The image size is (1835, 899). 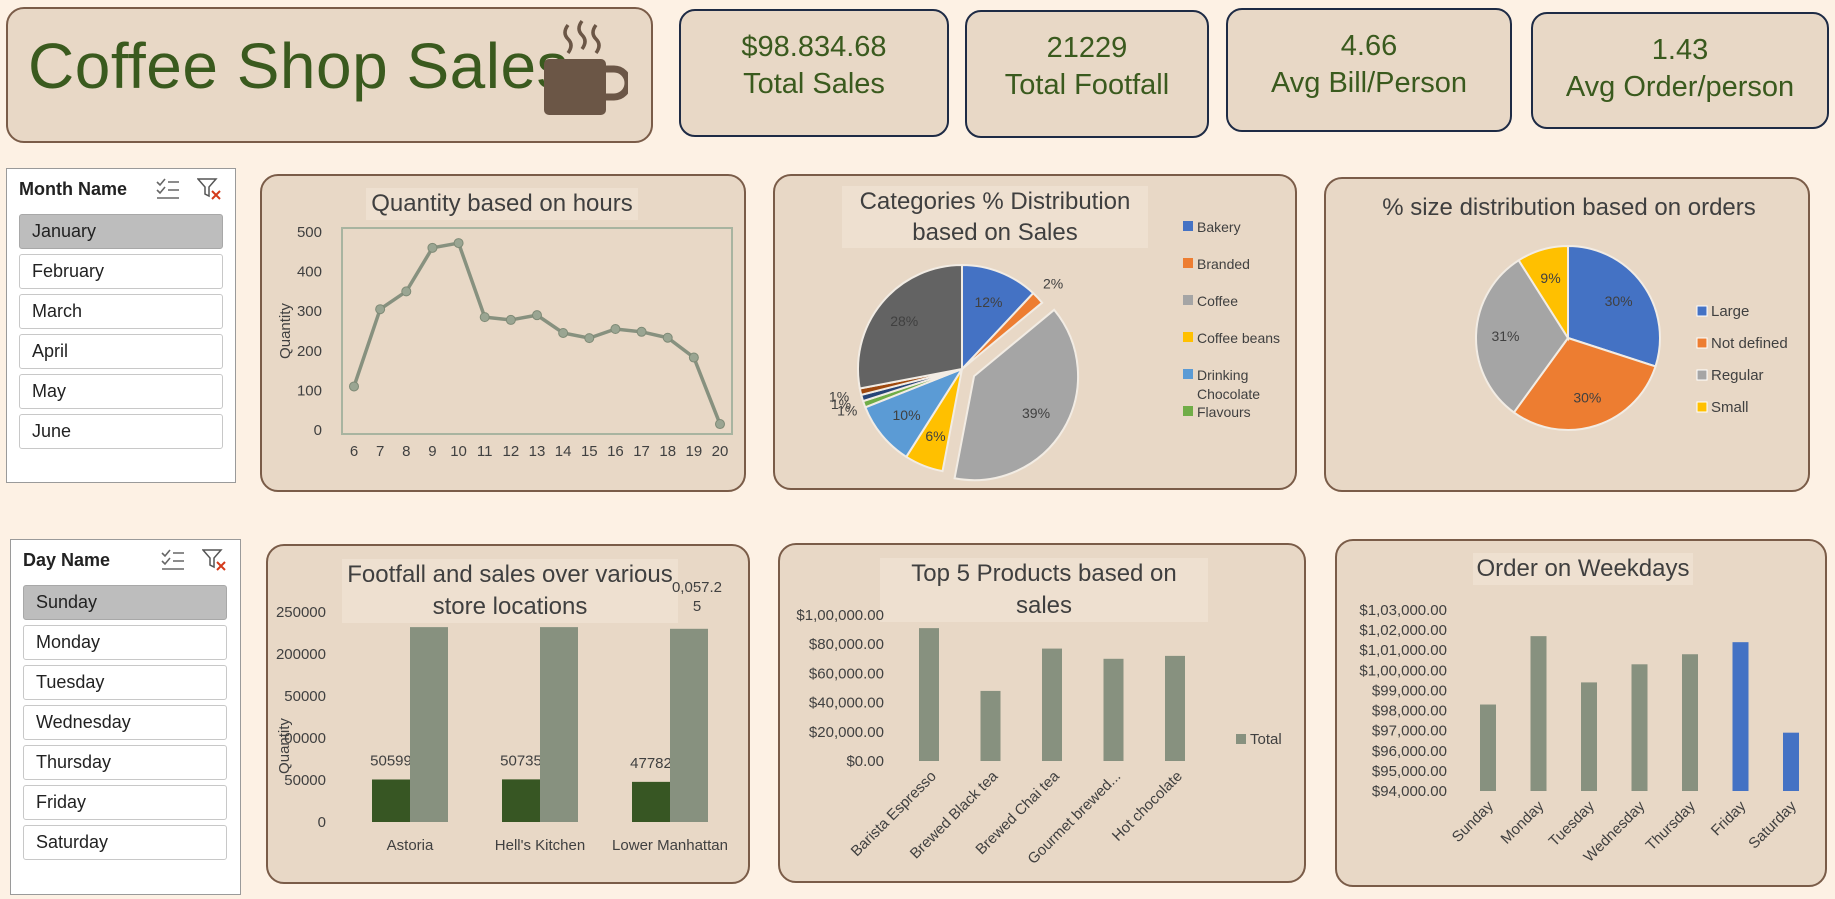 What do you see at coordinates (125, 722) in the screenshot?
I see `slicer-item-wednesday: Wednesday` at bounding box center [125, 722].